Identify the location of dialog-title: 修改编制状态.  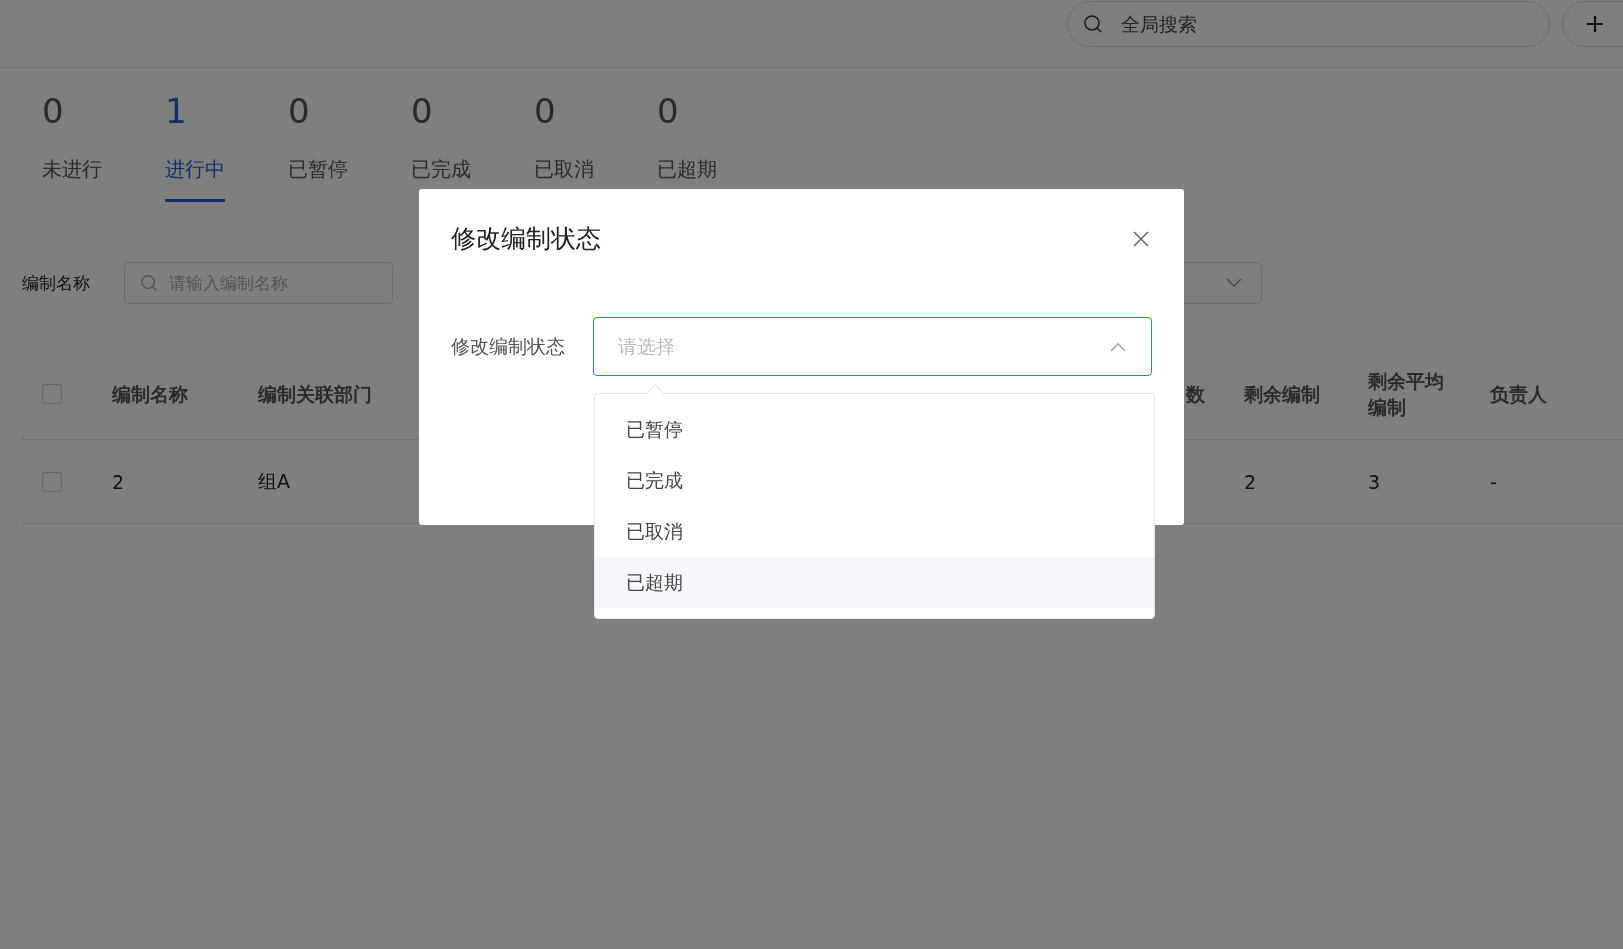
(526, 239).